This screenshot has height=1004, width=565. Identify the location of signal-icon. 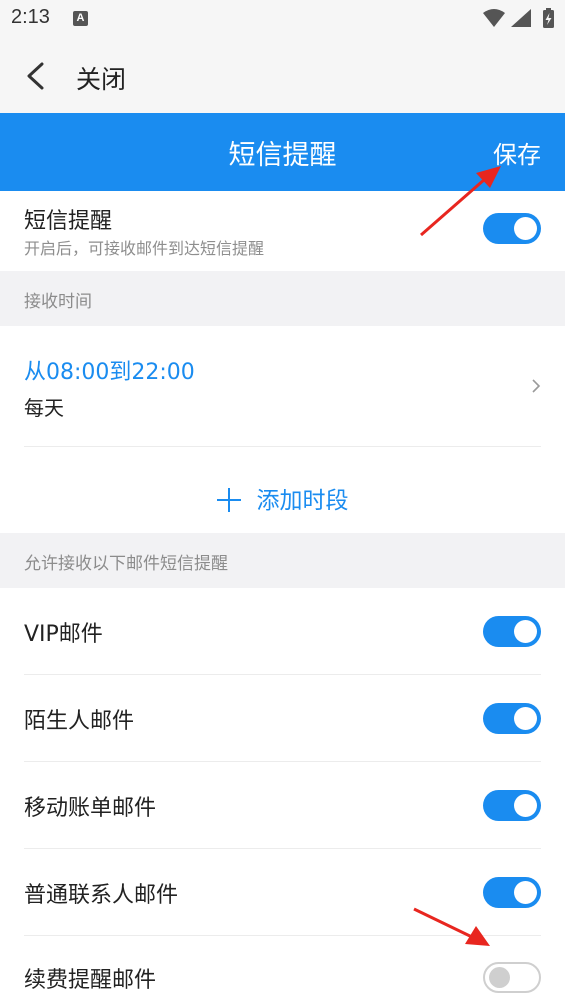
(521, 18).